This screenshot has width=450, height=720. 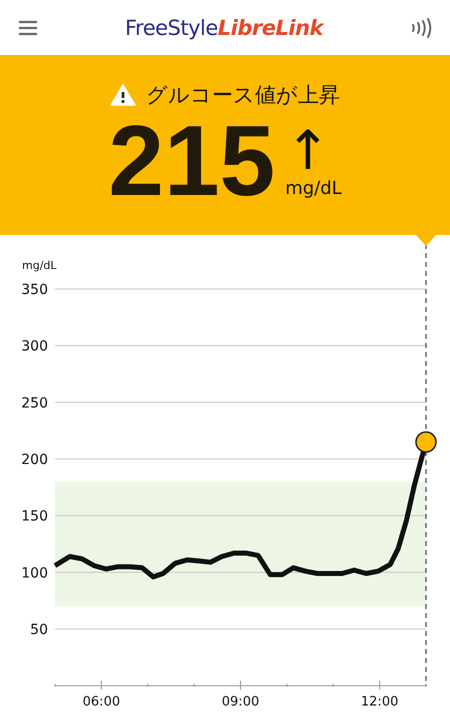 I want to click on y-tick-label: 50, so click(x=39, y=630).